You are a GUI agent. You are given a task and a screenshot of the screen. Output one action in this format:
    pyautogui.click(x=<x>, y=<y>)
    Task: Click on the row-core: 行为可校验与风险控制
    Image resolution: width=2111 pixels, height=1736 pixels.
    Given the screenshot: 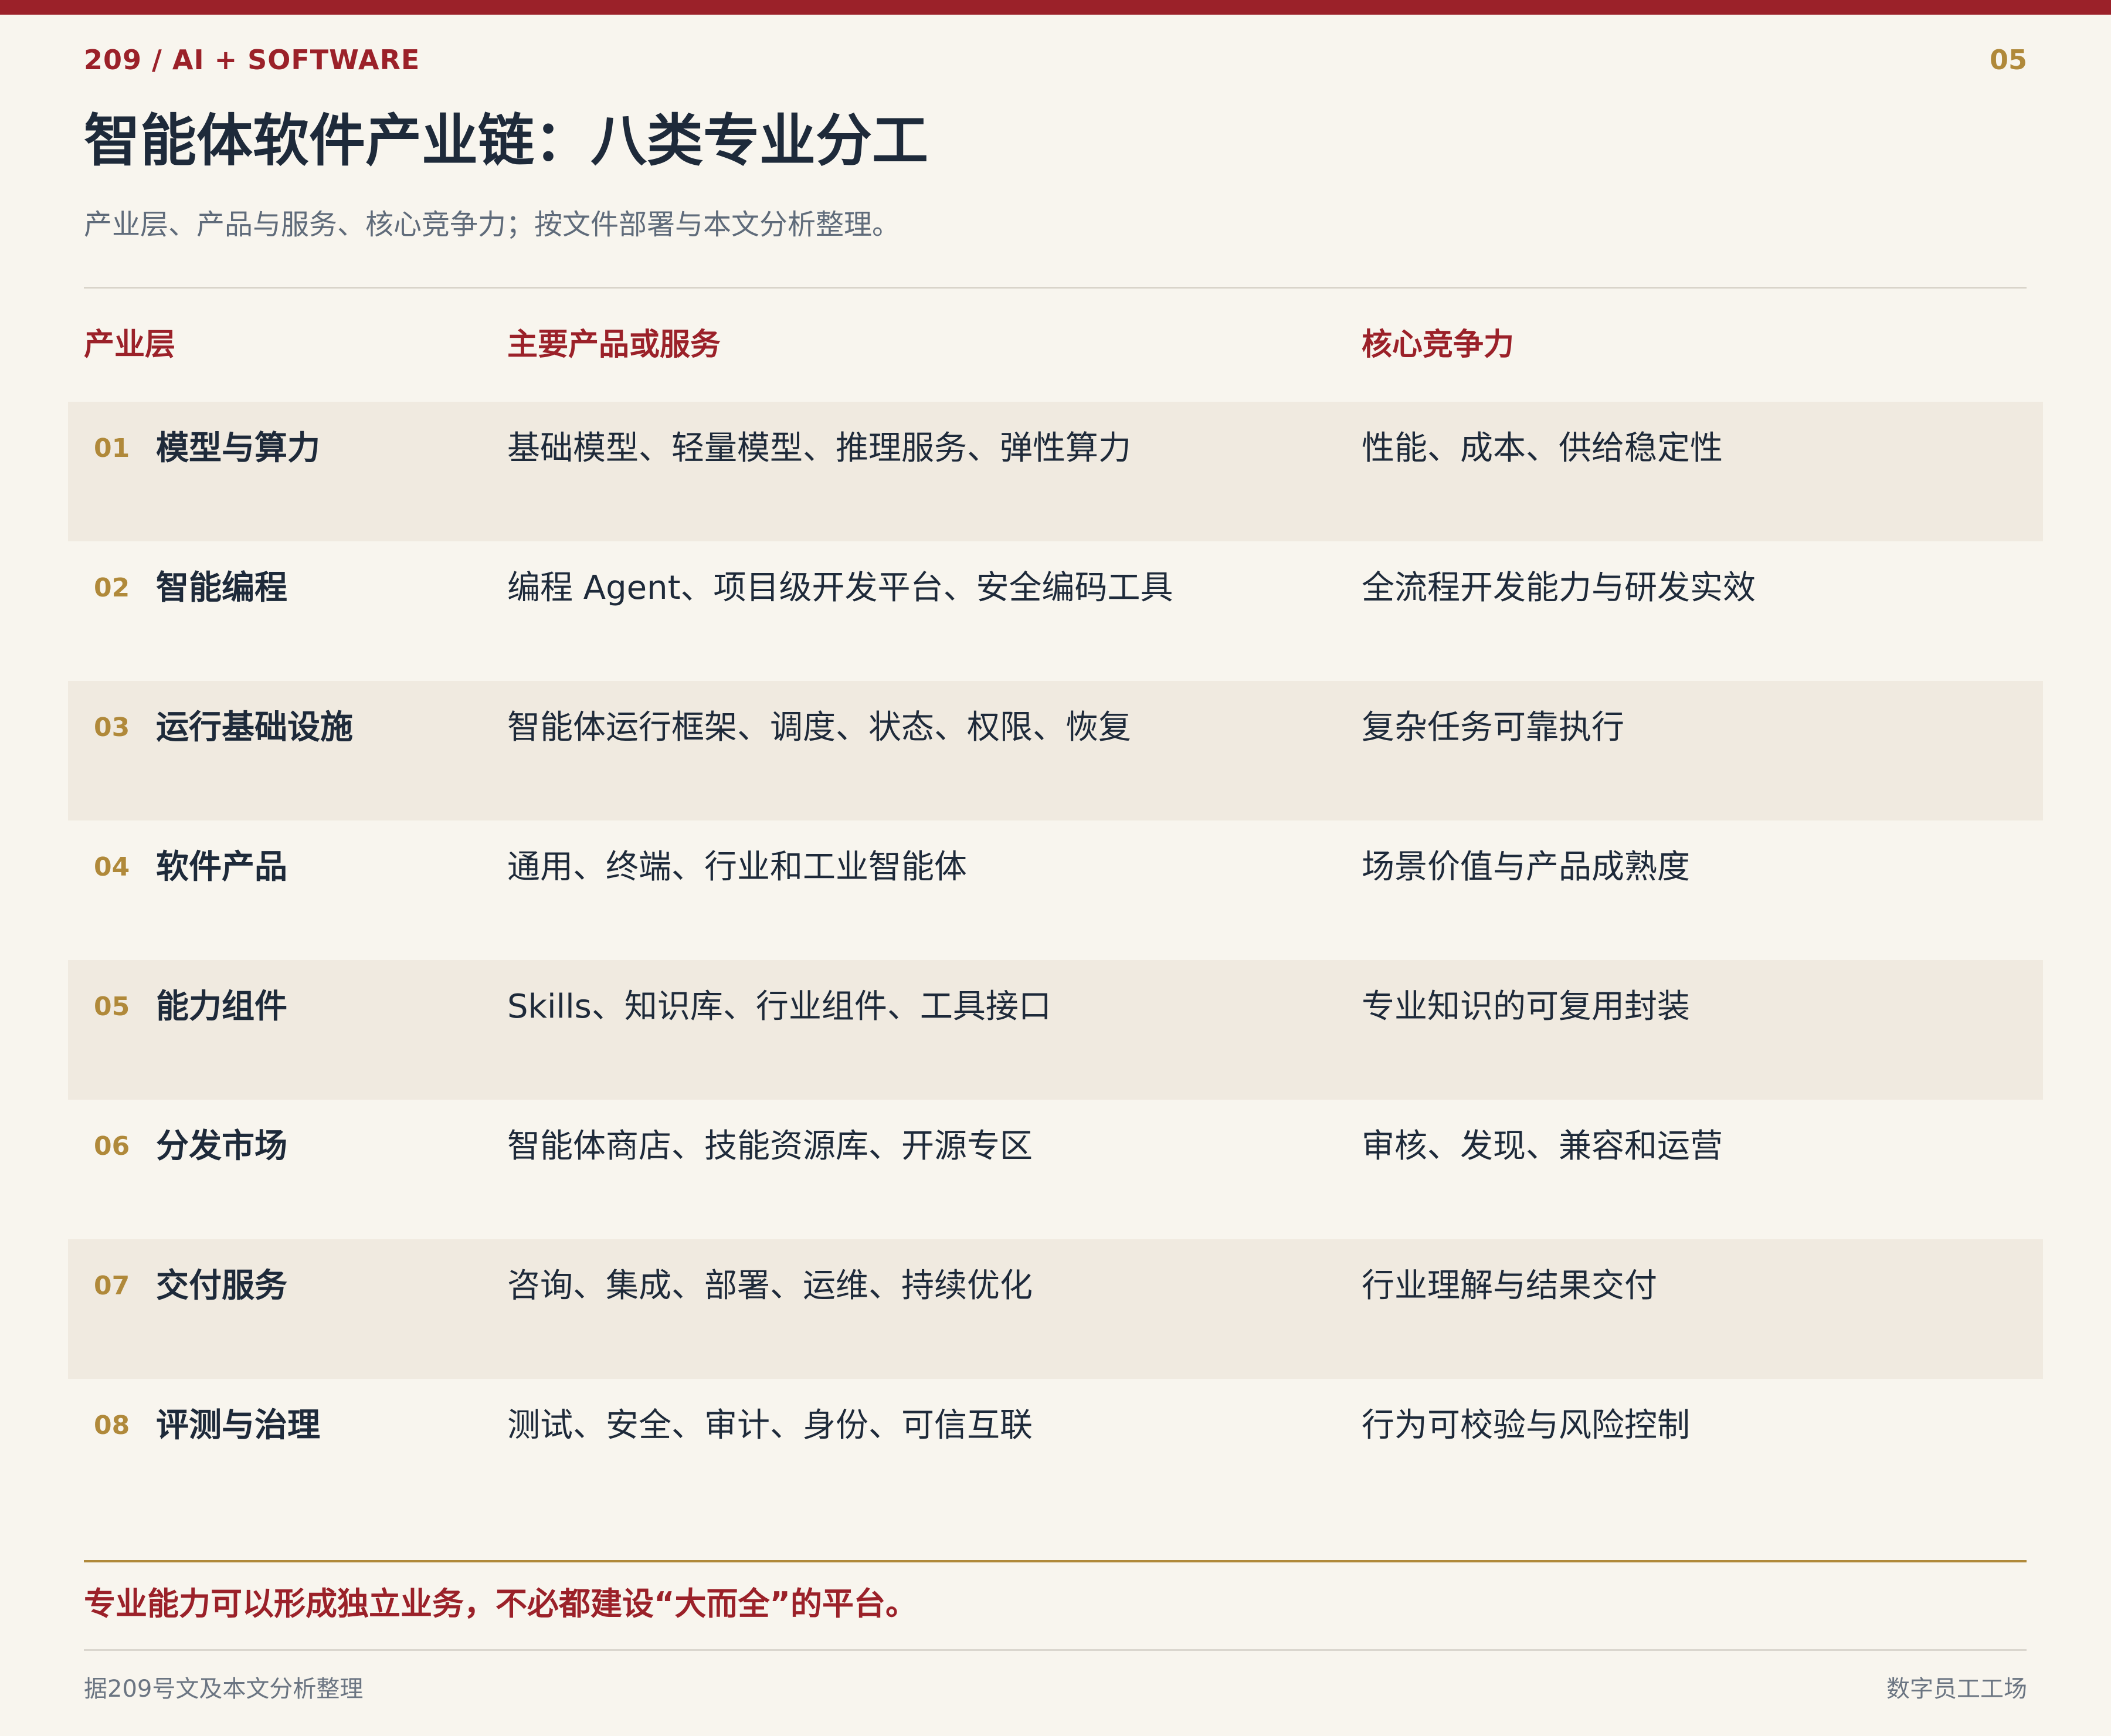 What is the action you would take?
    pyautogui.click(x=1526, y=1425)
    